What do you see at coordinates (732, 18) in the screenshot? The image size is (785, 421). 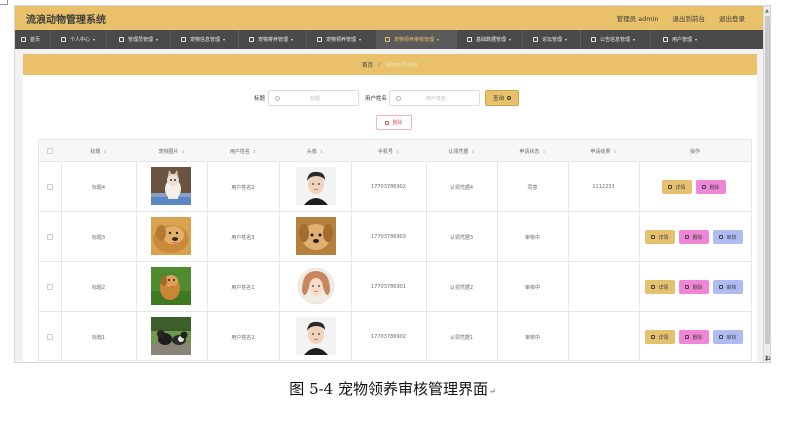 I see `logout-link: 退出登录` at bounding box center [732, 18].